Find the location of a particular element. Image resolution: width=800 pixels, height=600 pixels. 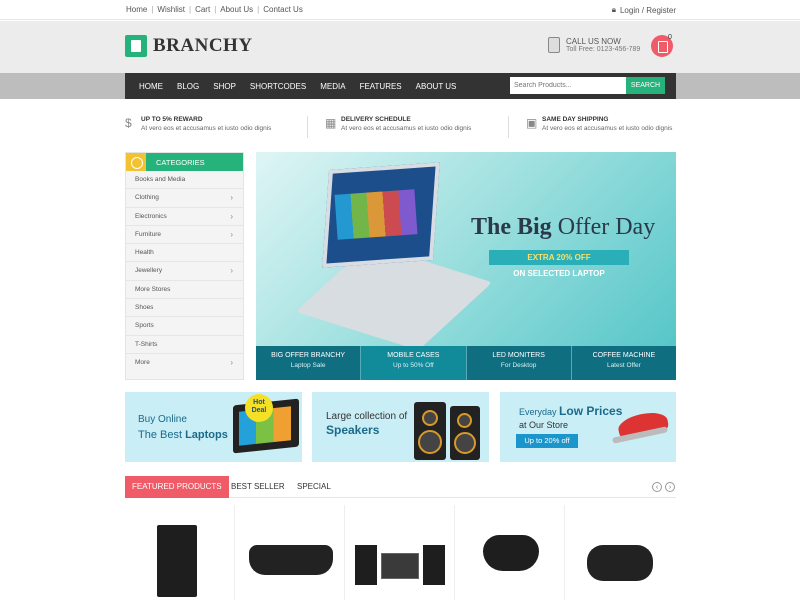

top-link-cart: Cart is located at coordinates (202, 9).